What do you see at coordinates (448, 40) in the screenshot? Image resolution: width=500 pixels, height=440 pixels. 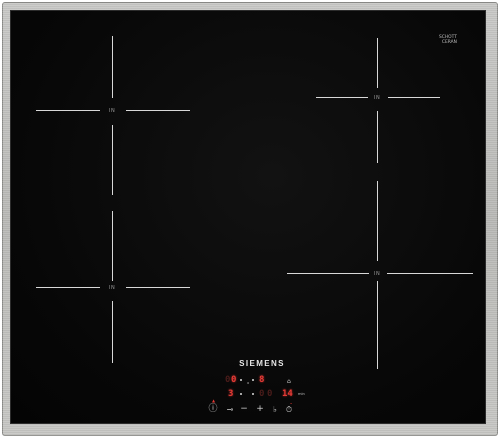 I see `glass-maker-logo: SCHOTT CERAN` at bounding box center [448, 40].